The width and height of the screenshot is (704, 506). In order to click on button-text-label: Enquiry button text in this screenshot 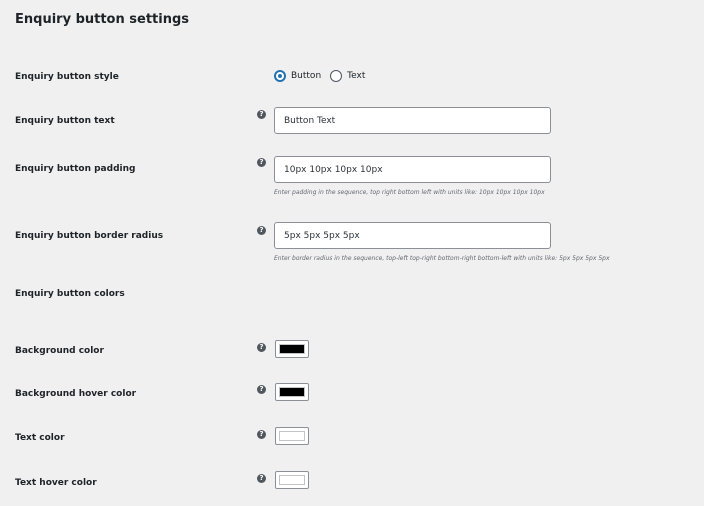, I will do `click(65, 121)`.